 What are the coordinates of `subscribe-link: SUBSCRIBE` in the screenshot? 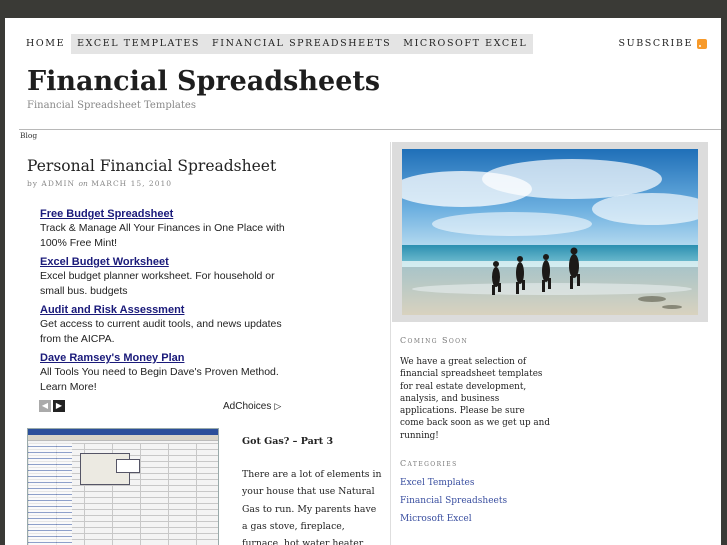 It's located at (662, 44).